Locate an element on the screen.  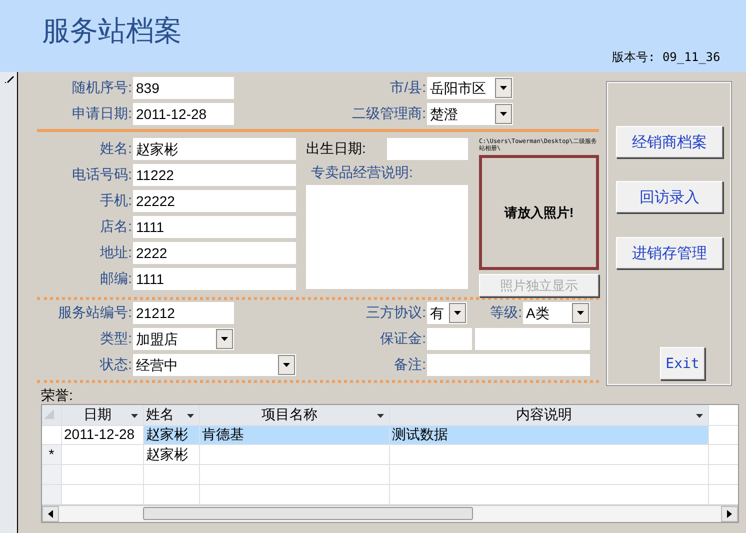
nav-button: 进销存管理 is located at coordinates (669, 253).